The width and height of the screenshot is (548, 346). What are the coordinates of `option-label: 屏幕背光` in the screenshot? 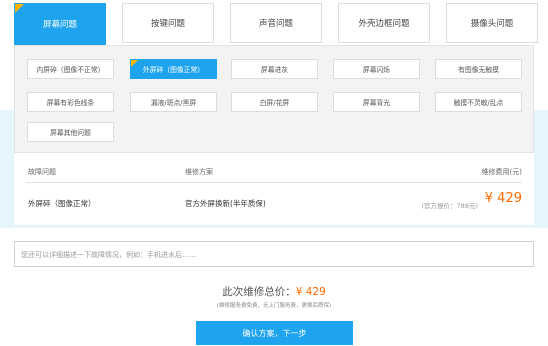 It's located at (376, 103).